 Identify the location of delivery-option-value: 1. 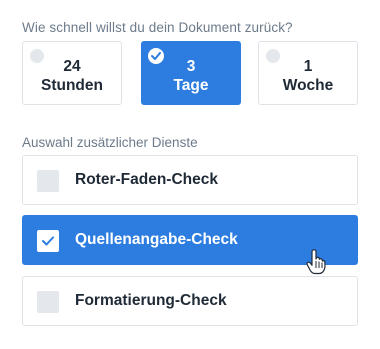
(308, 66).